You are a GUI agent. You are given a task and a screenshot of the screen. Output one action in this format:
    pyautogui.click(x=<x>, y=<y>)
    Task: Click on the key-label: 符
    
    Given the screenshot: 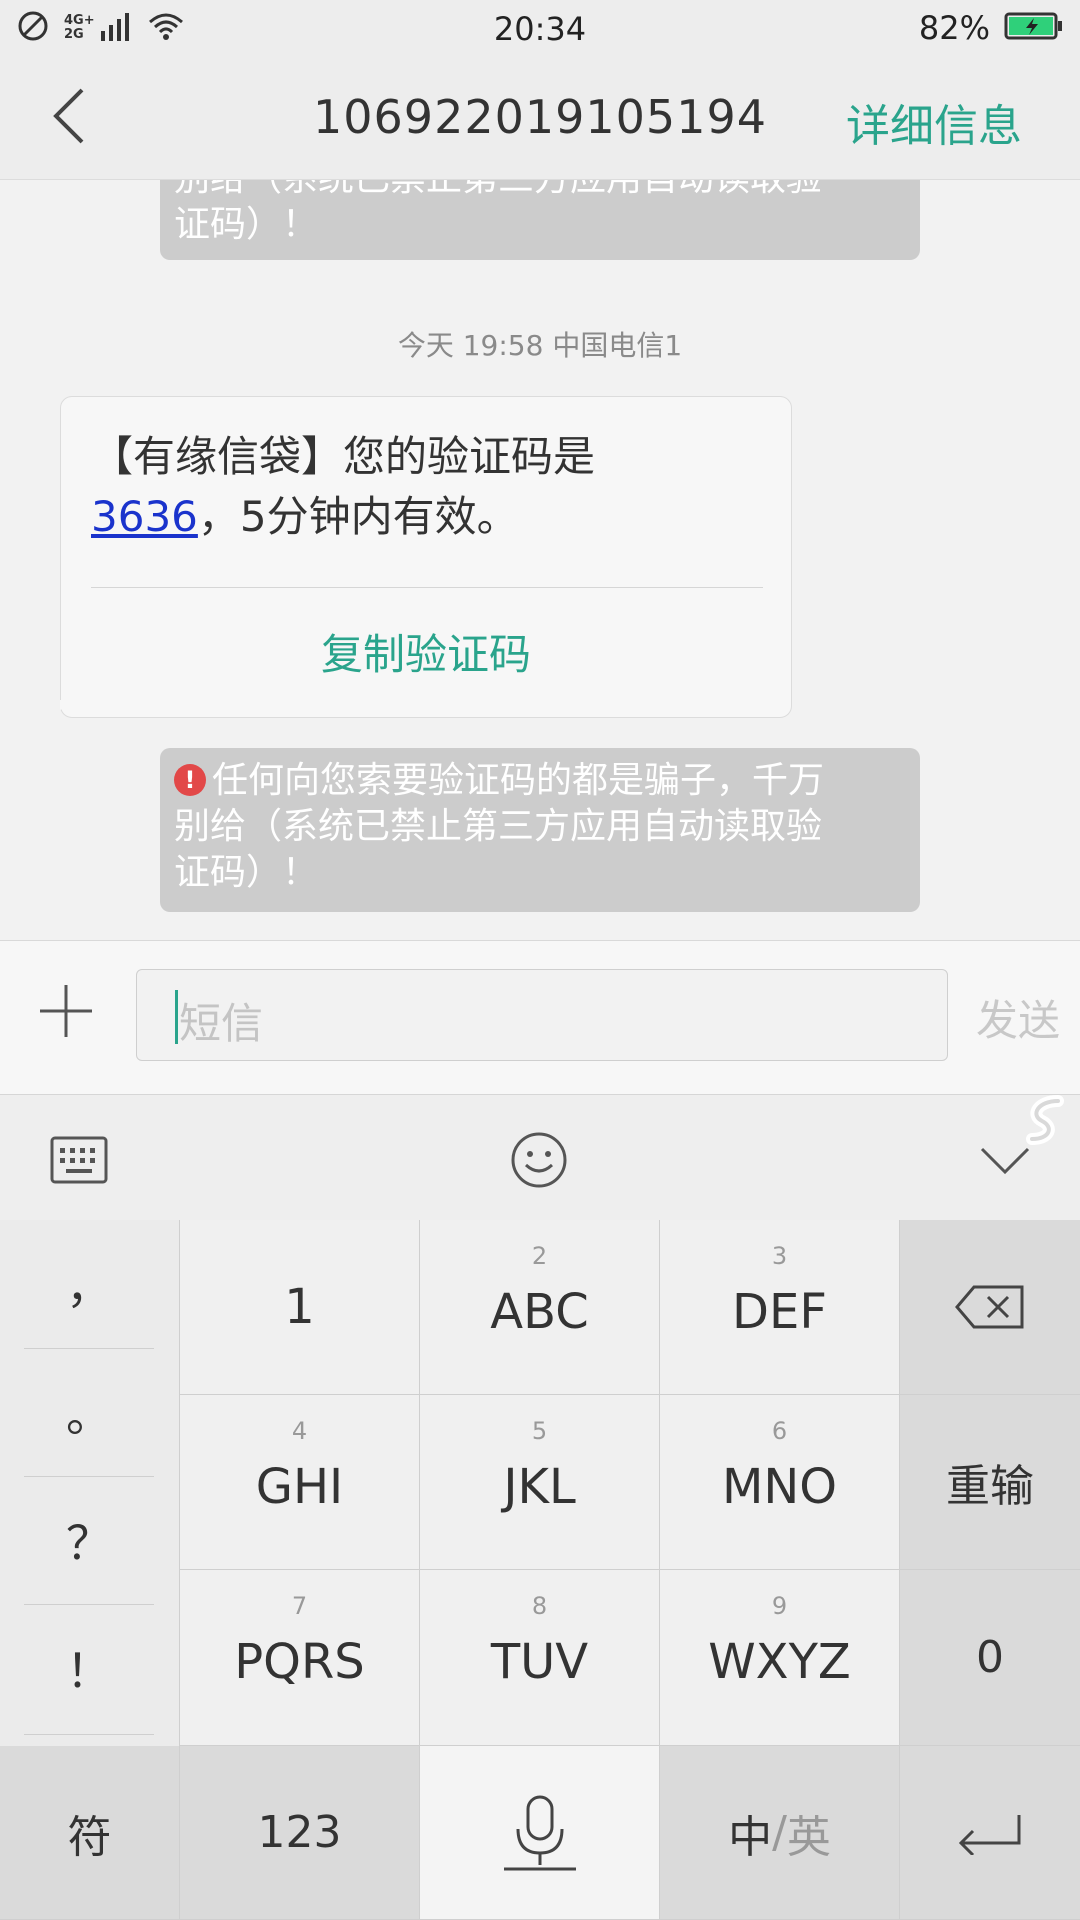 What is the action you would take?
    pyautogui.click(x=89, y=1837)
    